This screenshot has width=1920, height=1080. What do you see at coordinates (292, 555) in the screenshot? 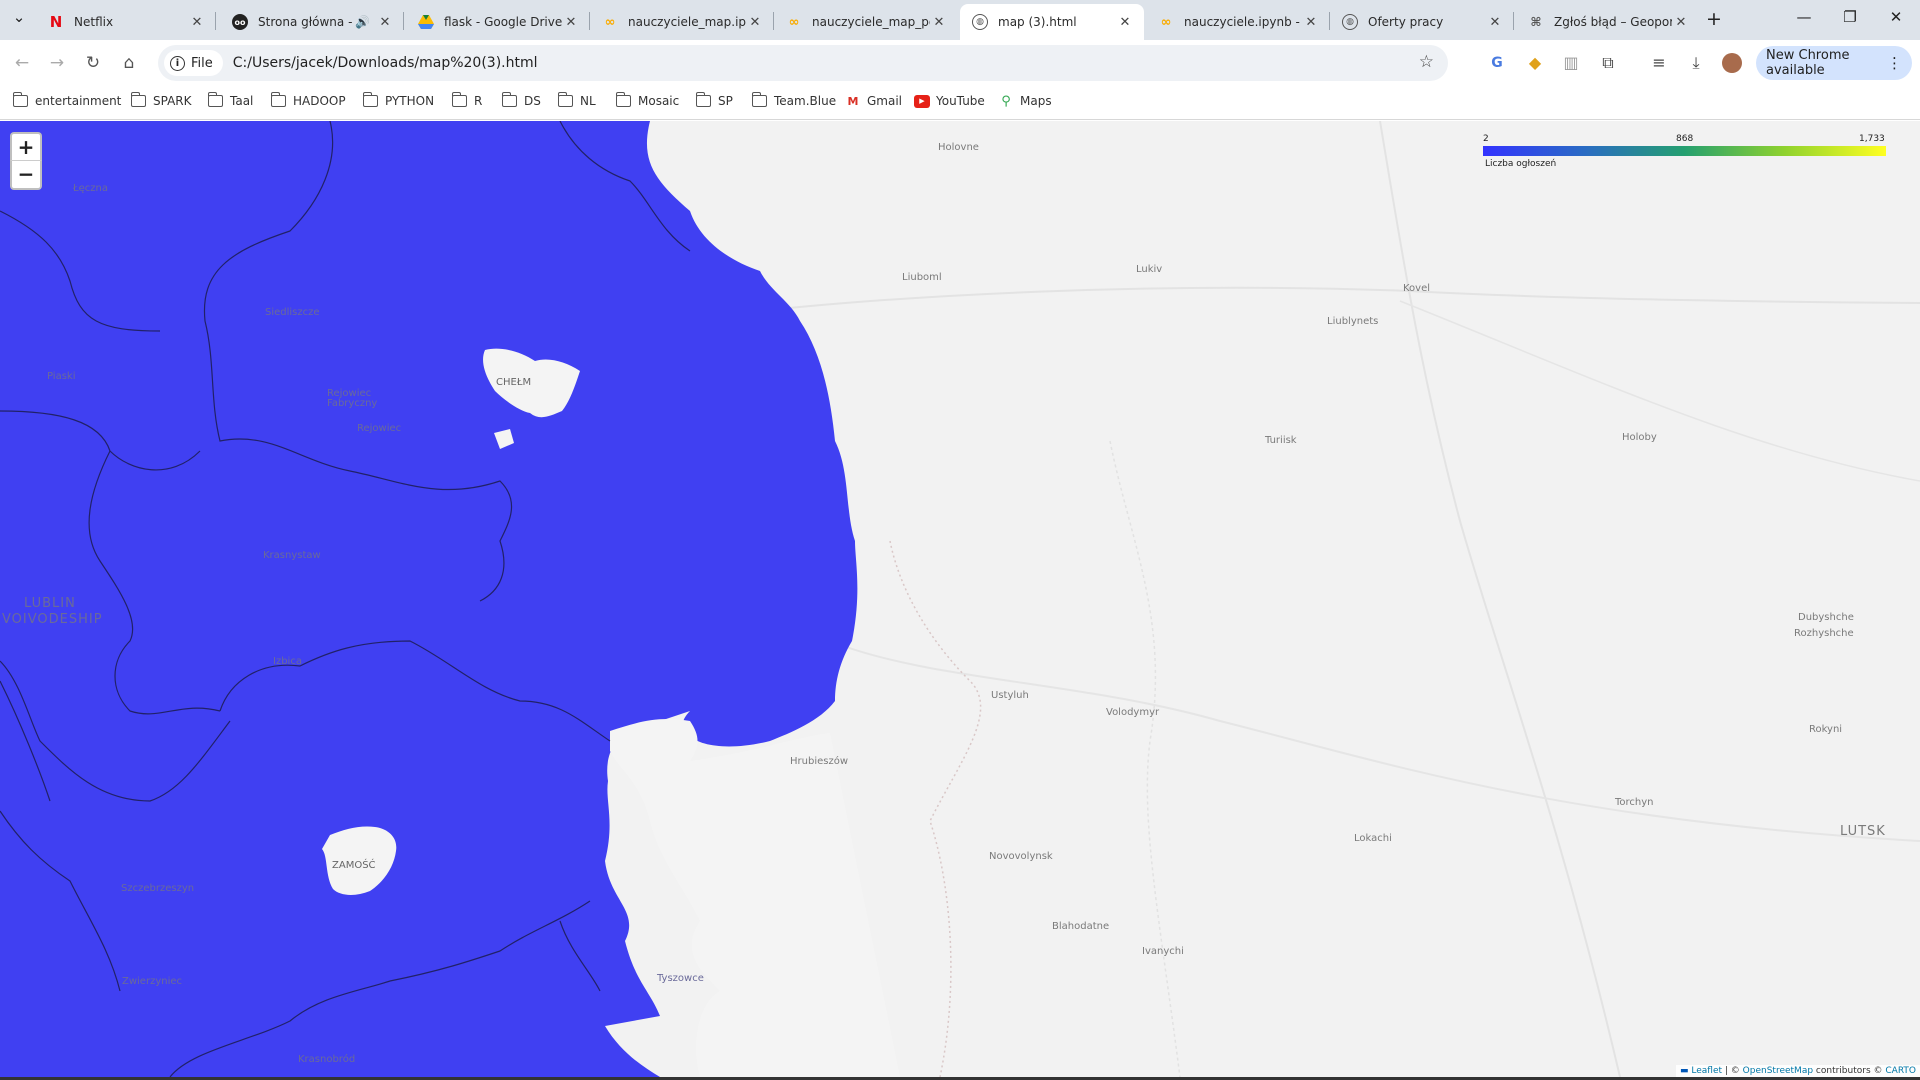
I see `place-label: Krasnystaw` at bounding box center [292, 555].